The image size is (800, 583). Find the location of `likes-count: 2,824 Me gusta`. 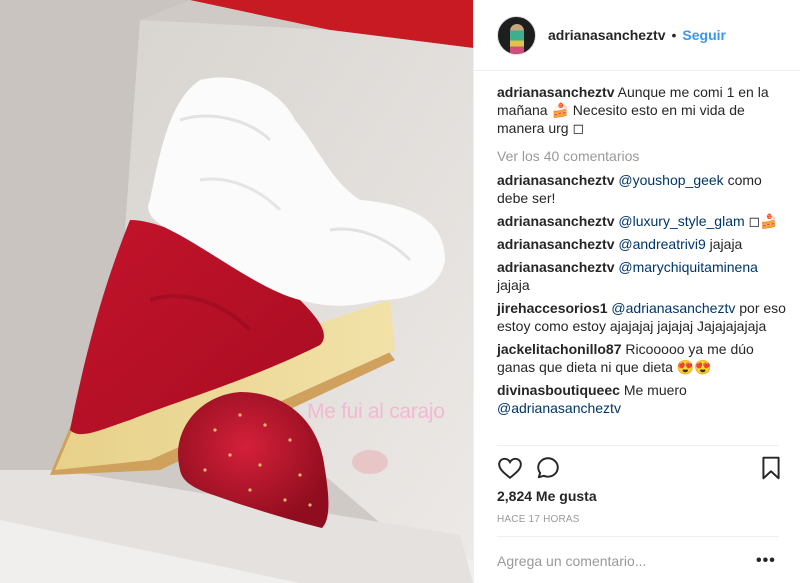

likes-count: 2,824 Me gusta is located at coordinates (547, 496).